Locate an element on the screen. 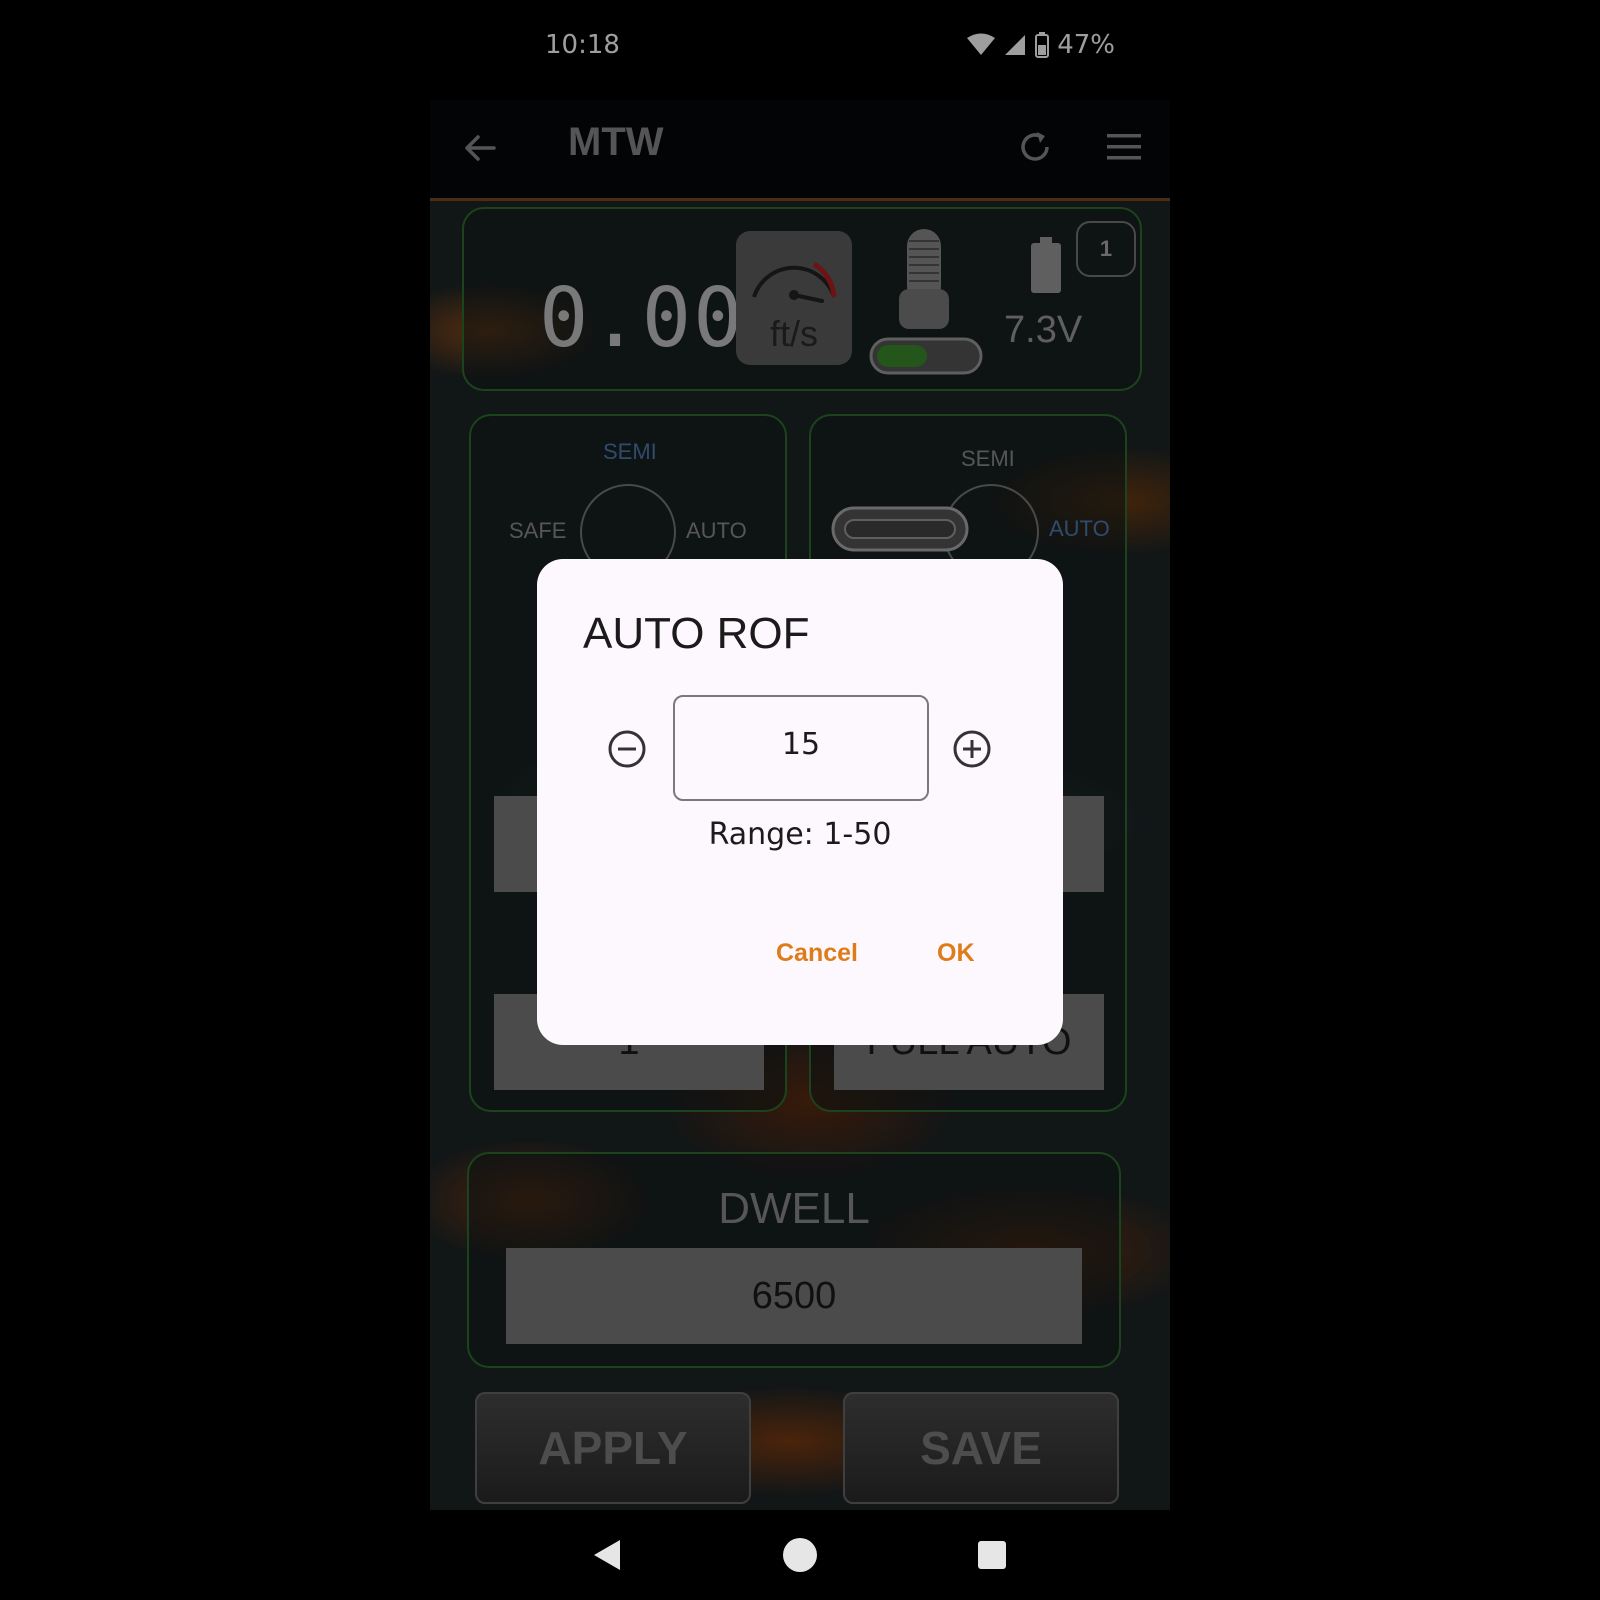  nav-back-icon is located at coordinates (607, 1555).